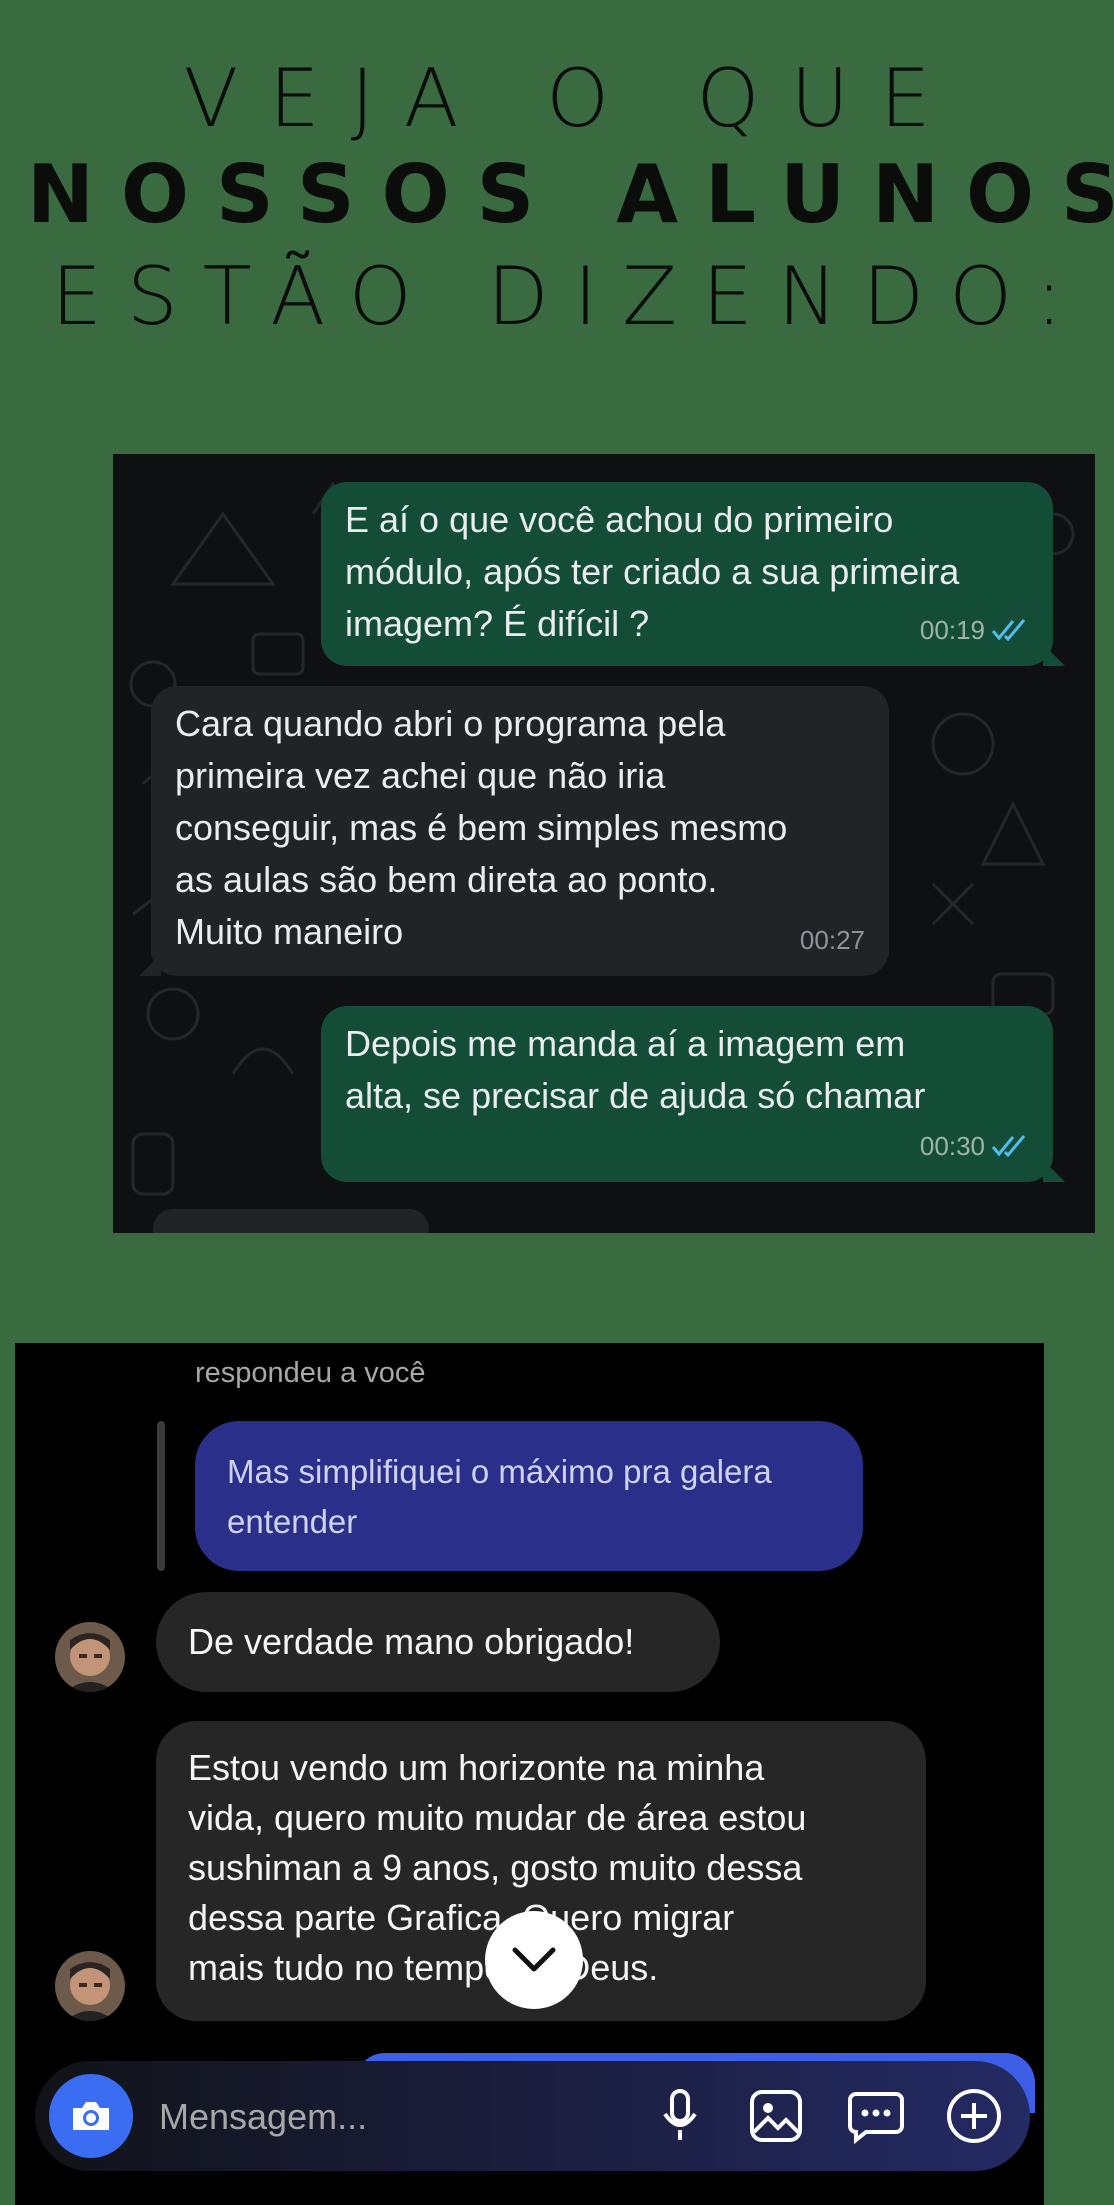 The height and width of the screenshot is (2205, 1114). I want to click on headline-line-3: ESTÃO DIZENDO:, so click(569, 296).